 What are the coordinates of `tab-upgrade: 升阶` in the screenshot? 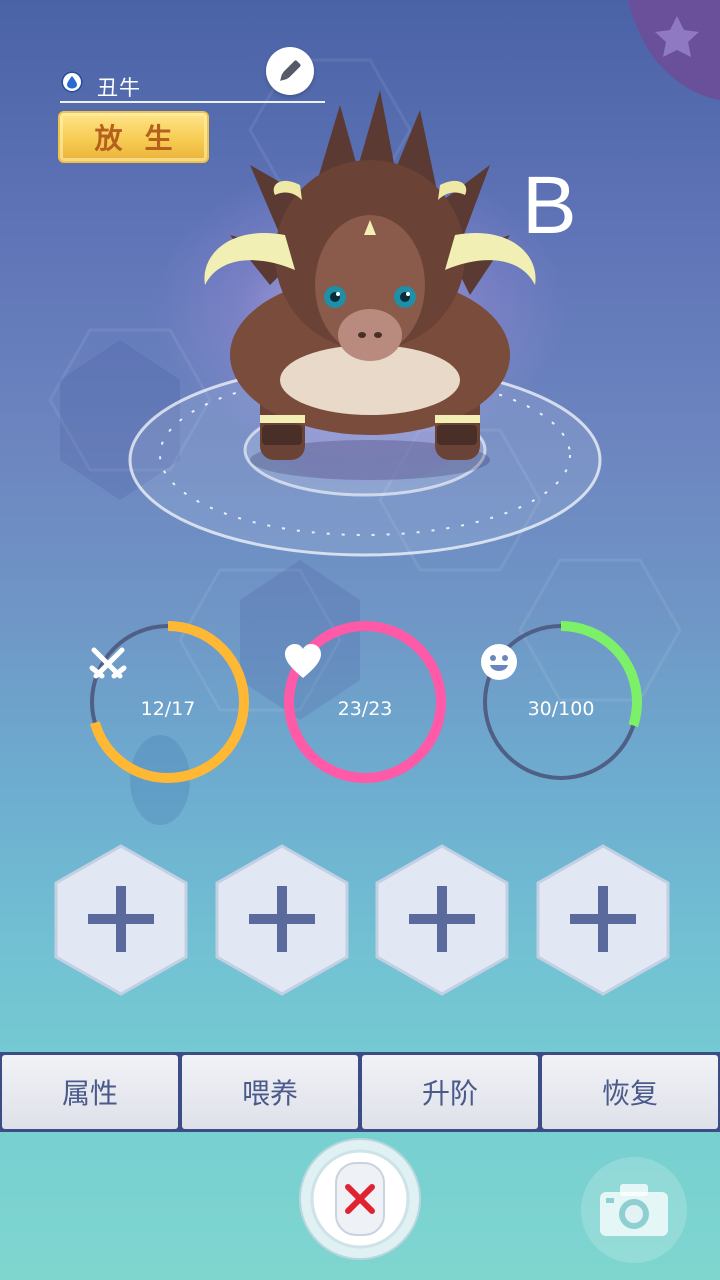 It's located at (450, 1092).